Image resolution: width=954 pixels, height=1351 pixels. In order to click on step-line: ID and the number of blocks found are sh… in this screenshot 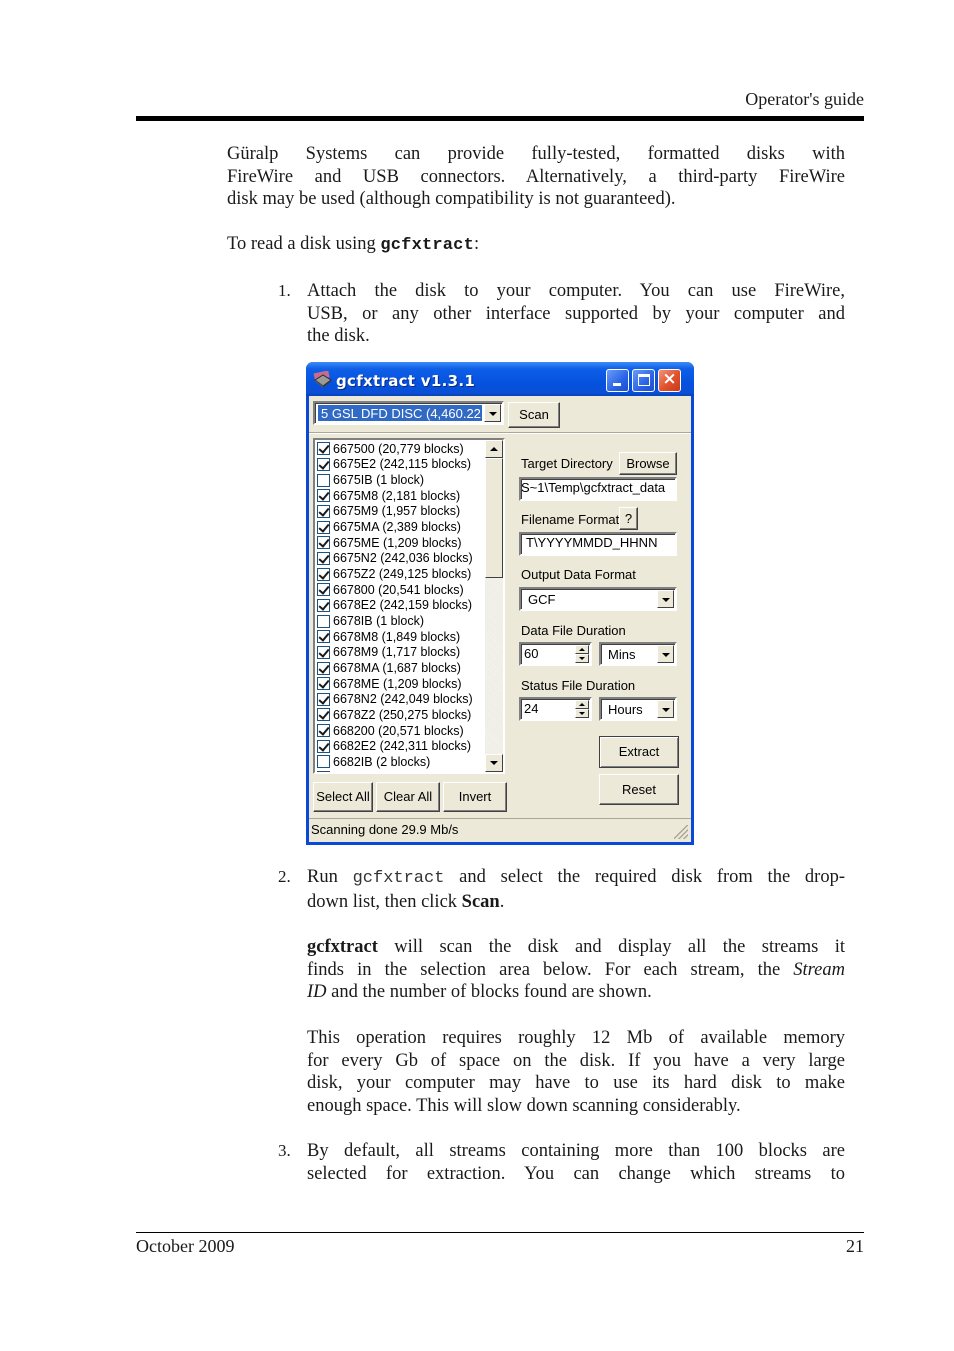, I will do `click(576, 992)`.